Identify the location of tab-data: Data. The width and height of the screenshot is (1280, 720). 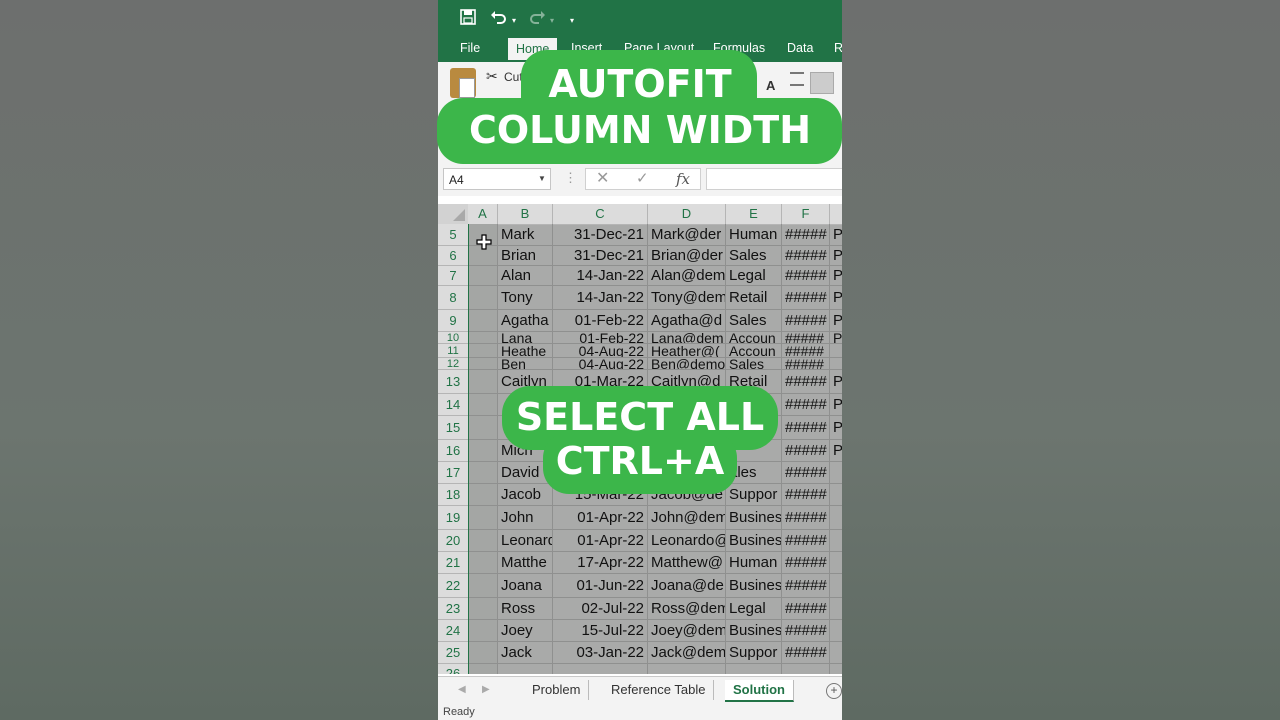
(800, 51).